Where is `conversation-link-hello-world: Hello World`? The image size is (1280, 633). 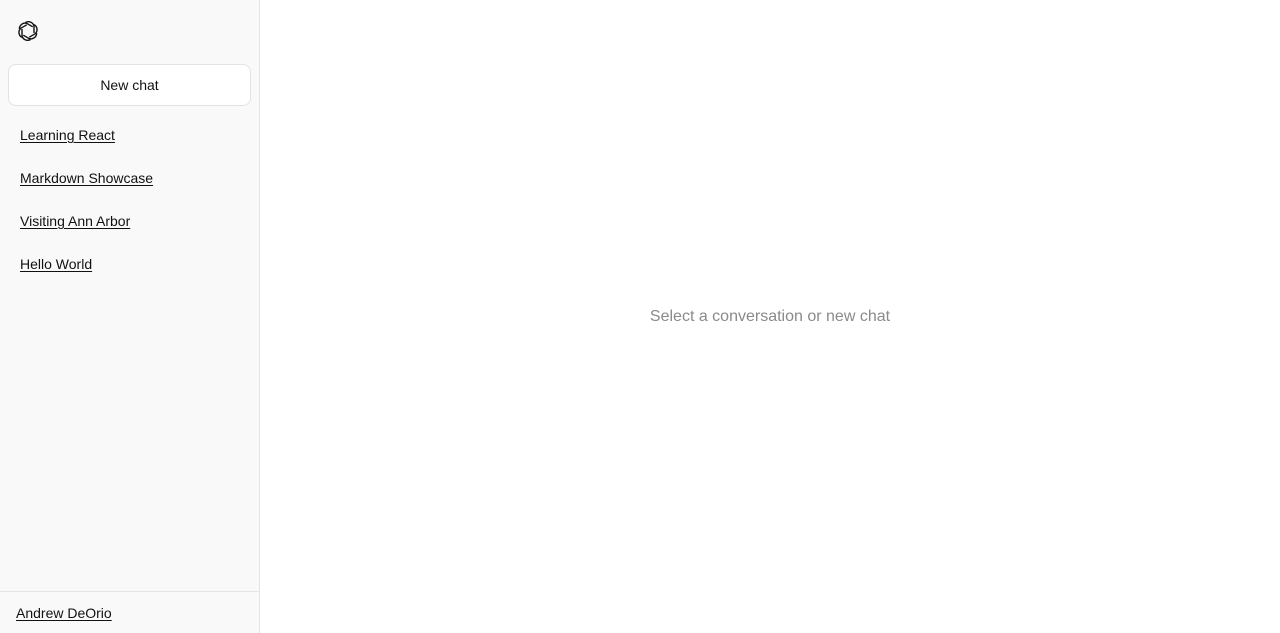
conversation-link-hello-world: Hello World is located at coordinates (56, 264).